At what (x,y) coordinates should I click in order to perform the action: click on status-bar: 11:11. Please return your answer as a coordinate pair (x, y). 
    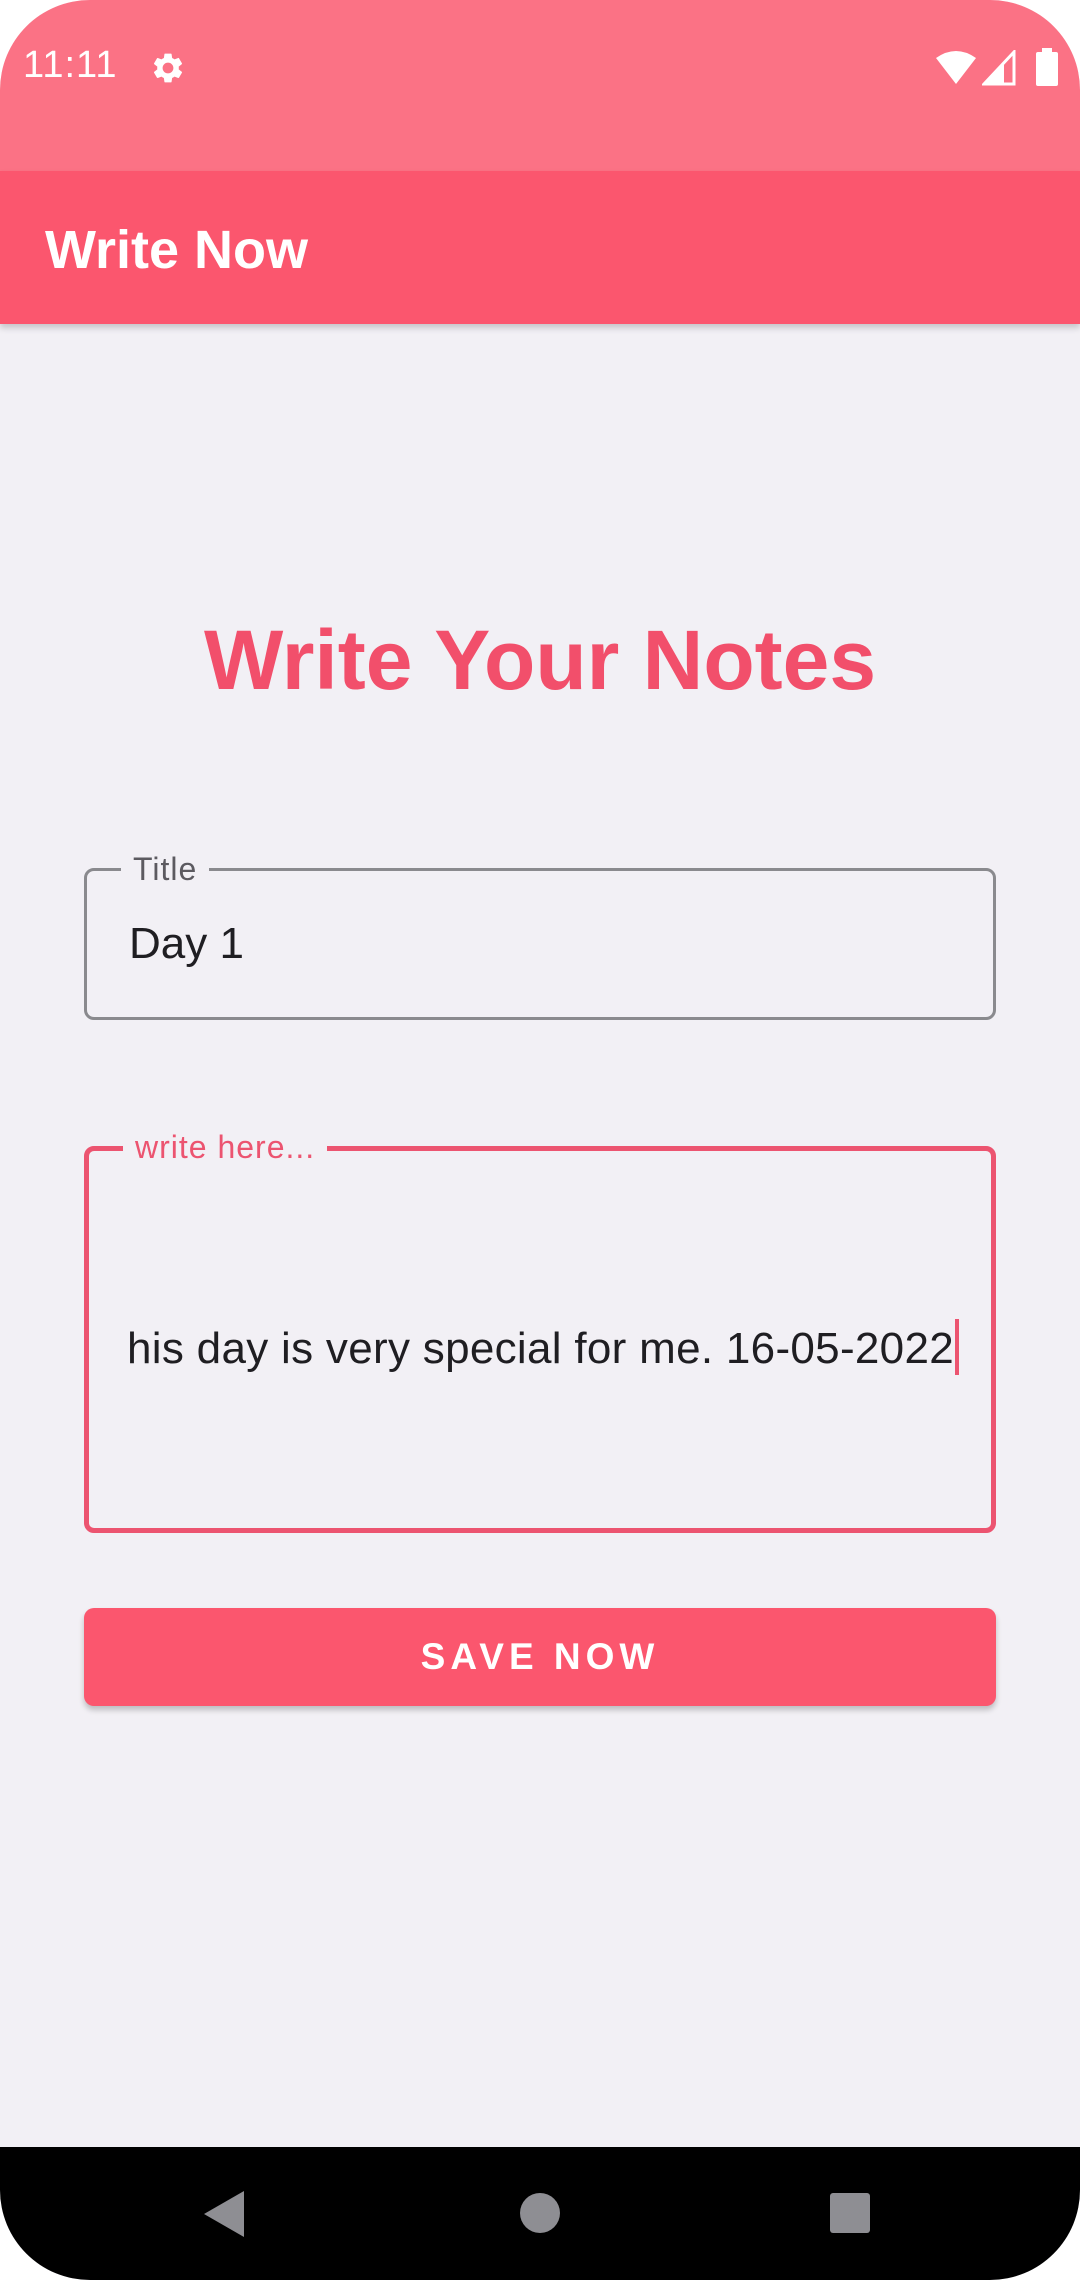
    Looking at the image, I should click on (540, 85).